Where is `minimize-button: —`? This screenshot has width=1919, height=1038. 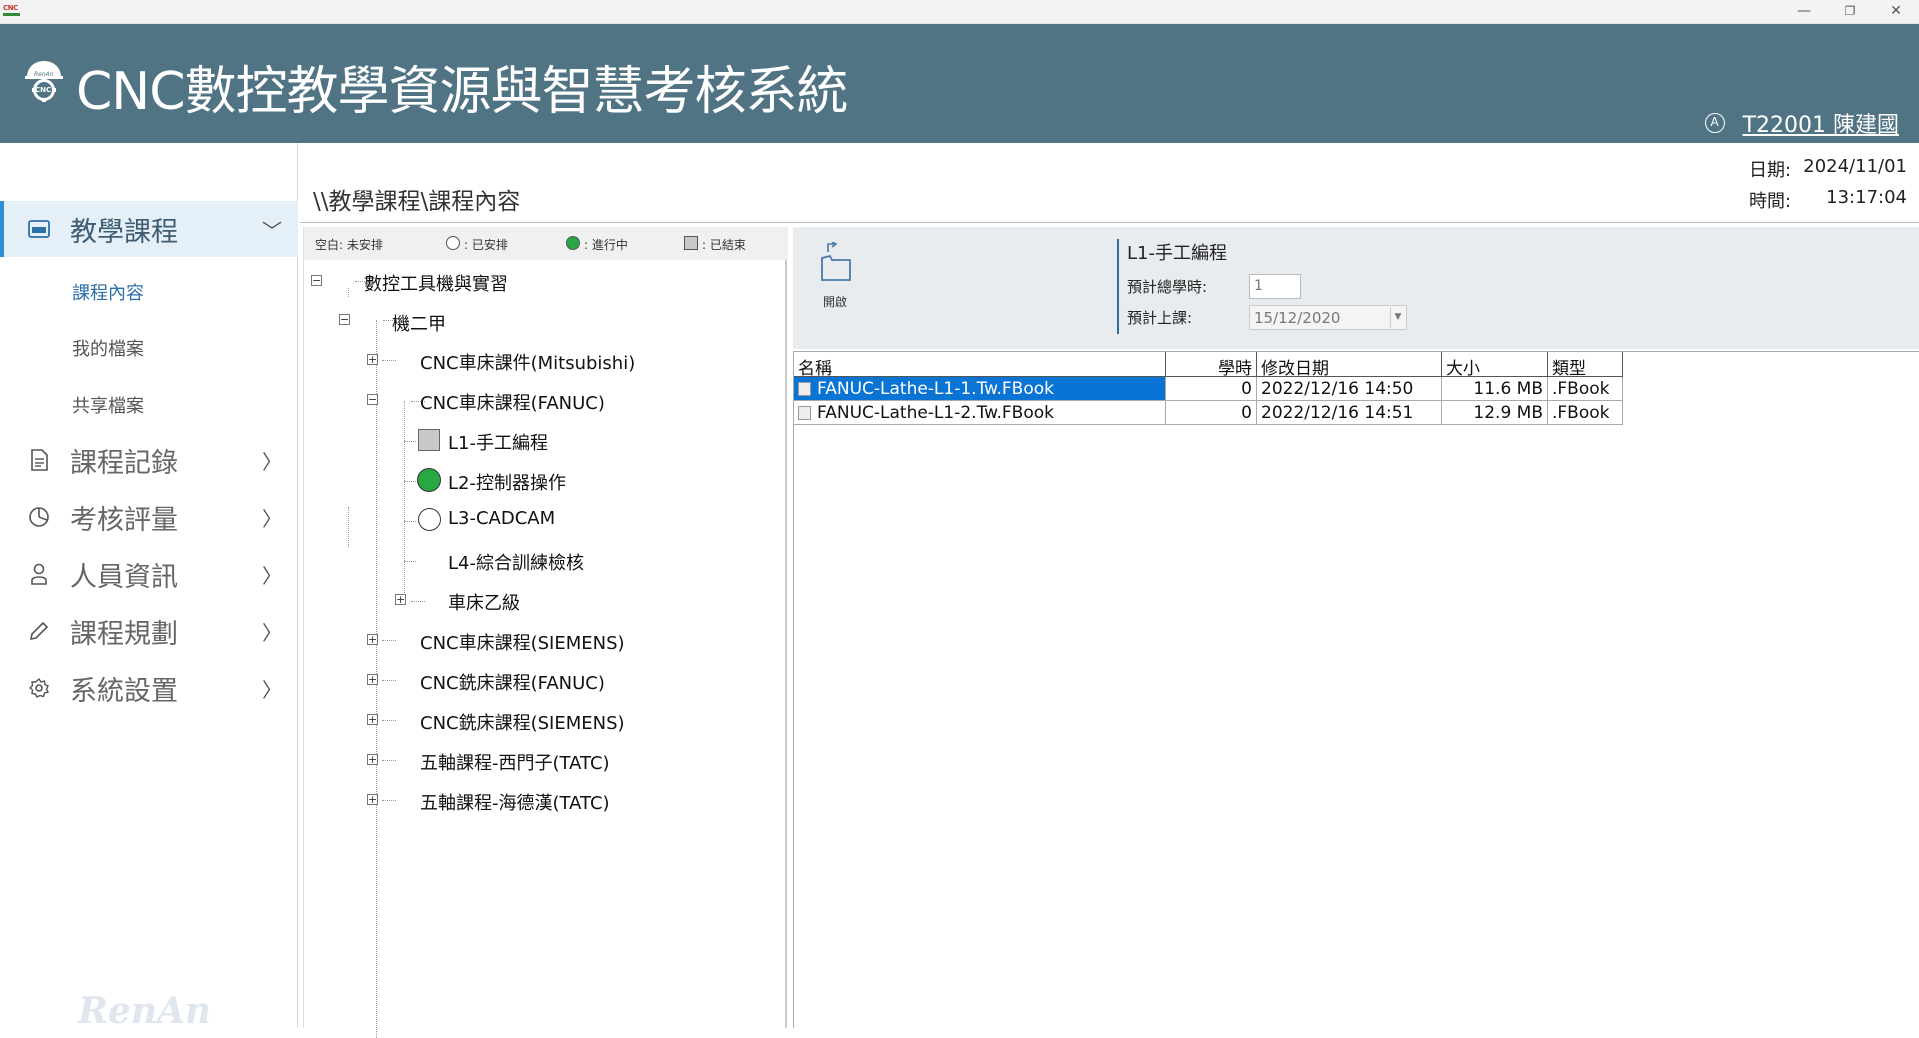 minimize-button: — is located at coordinates (1804, 12).